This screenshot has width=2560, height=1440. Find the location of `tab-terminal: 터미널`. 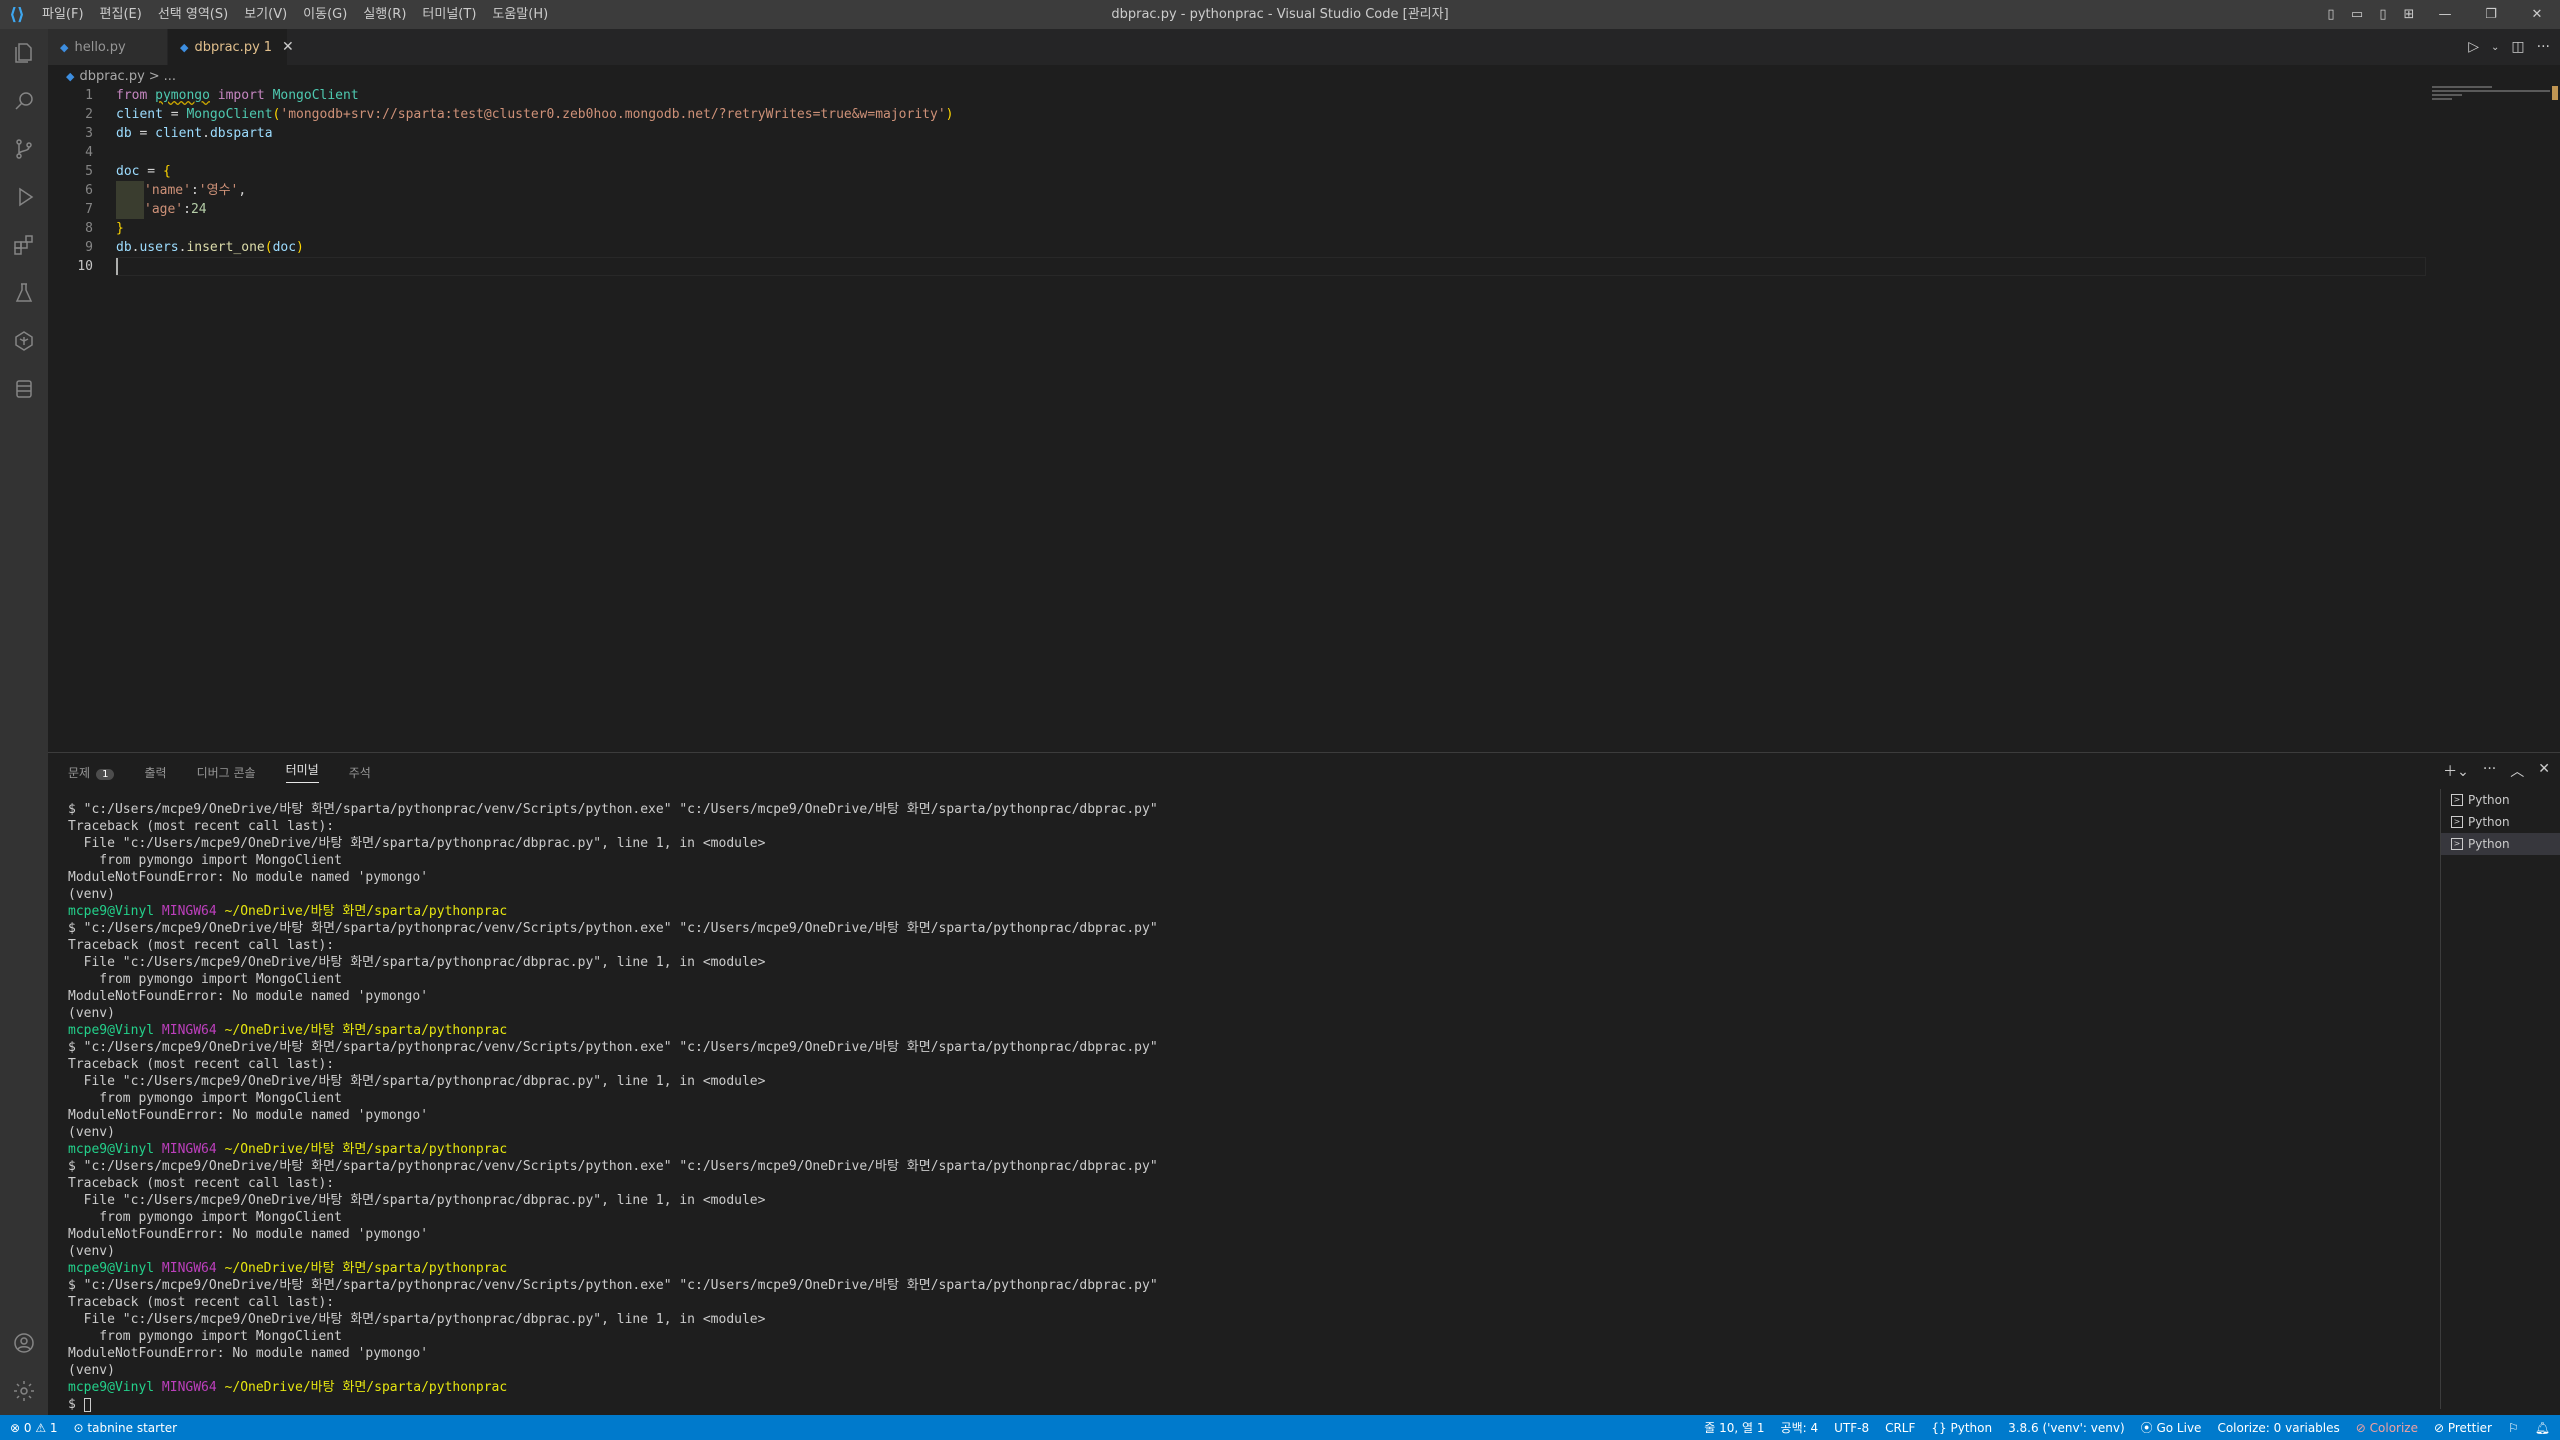

tab-terminal: 터미널 is located at coordinates (302, 772).